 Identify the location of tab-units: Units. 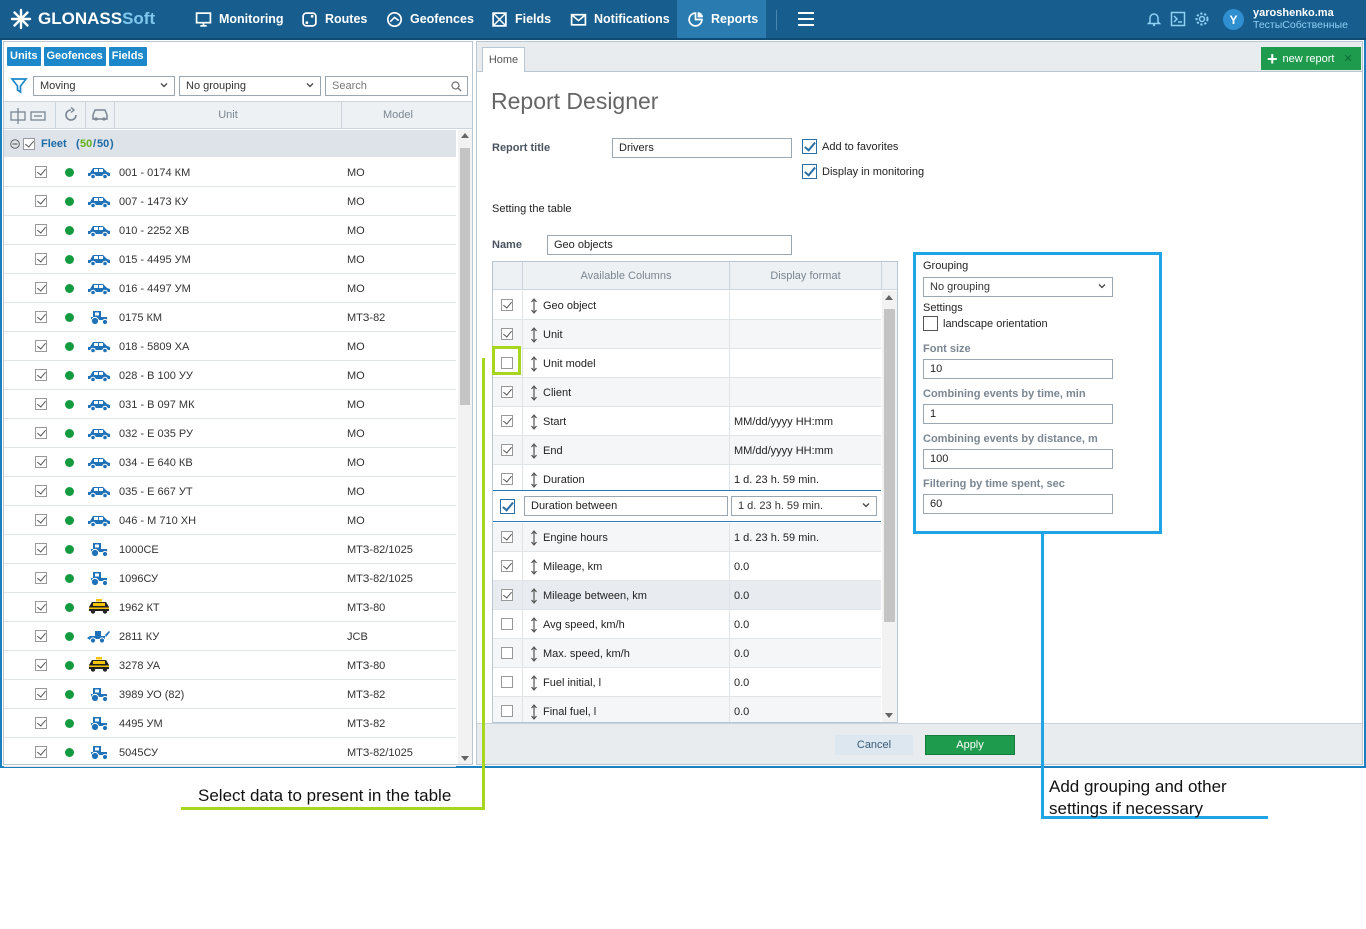
(24, 56).